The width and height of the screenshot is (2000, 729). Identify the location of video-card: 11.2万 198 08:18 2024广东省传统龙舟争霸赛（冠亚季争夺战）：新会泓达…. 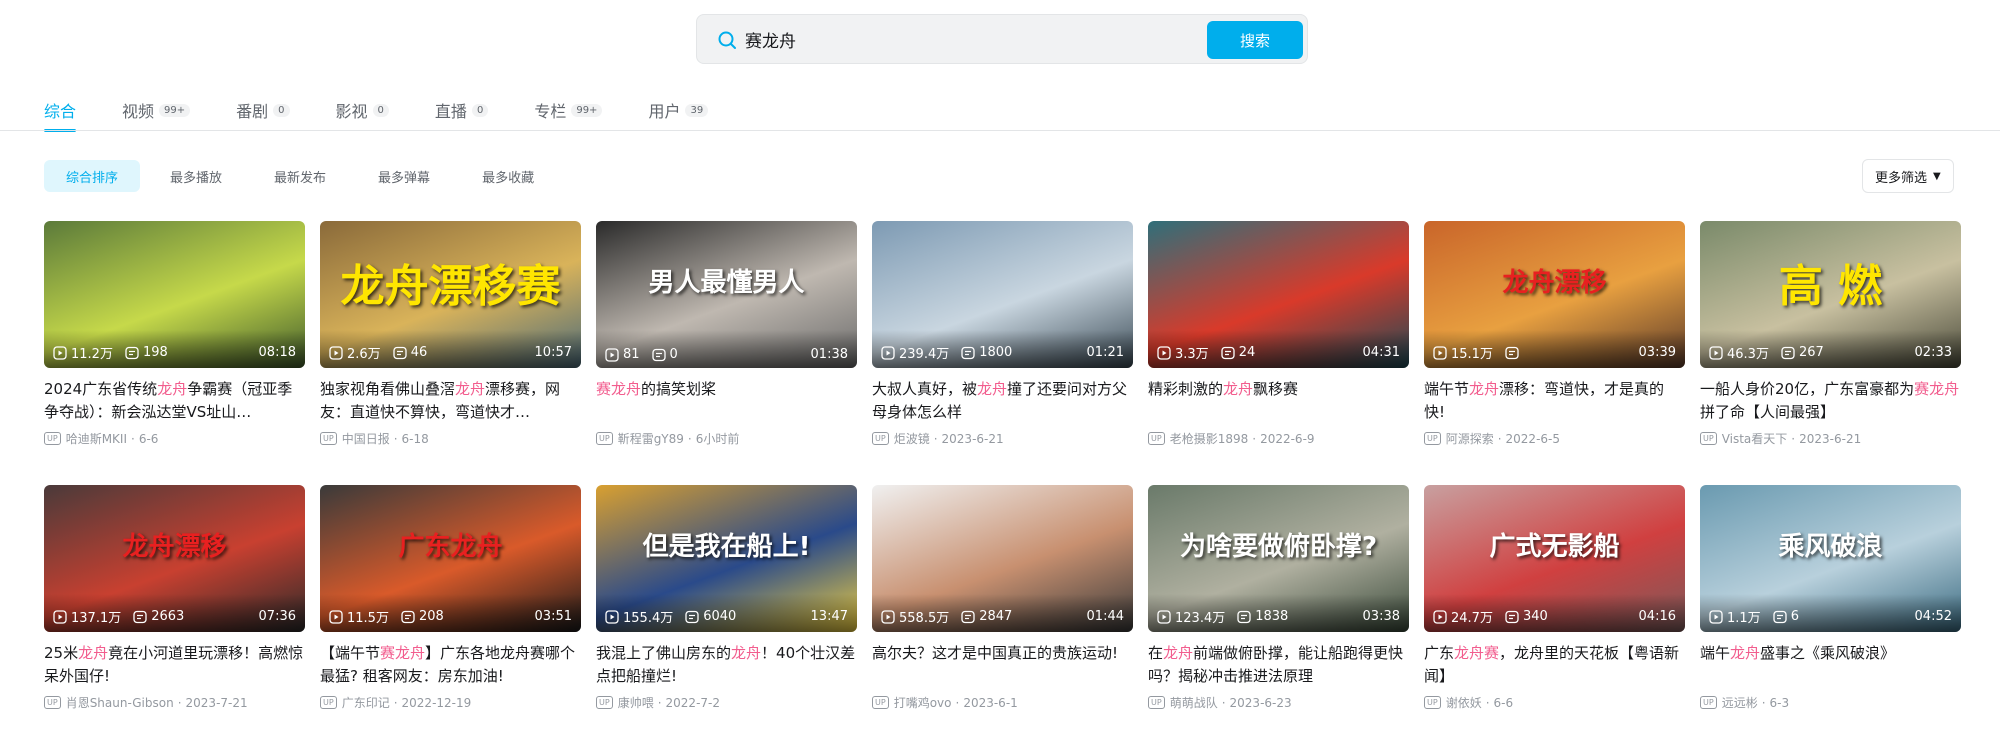
(174, 353).